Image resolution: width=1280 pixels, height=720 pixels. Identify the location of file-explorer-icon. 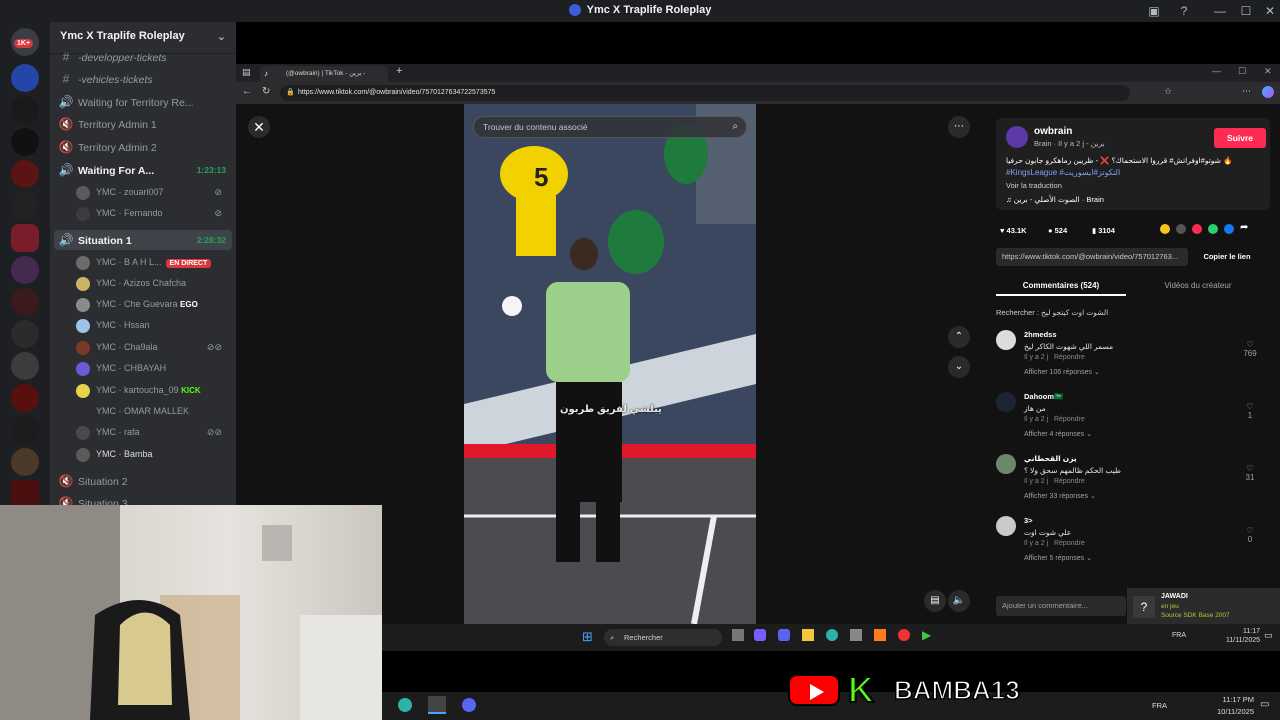
(808, 635).